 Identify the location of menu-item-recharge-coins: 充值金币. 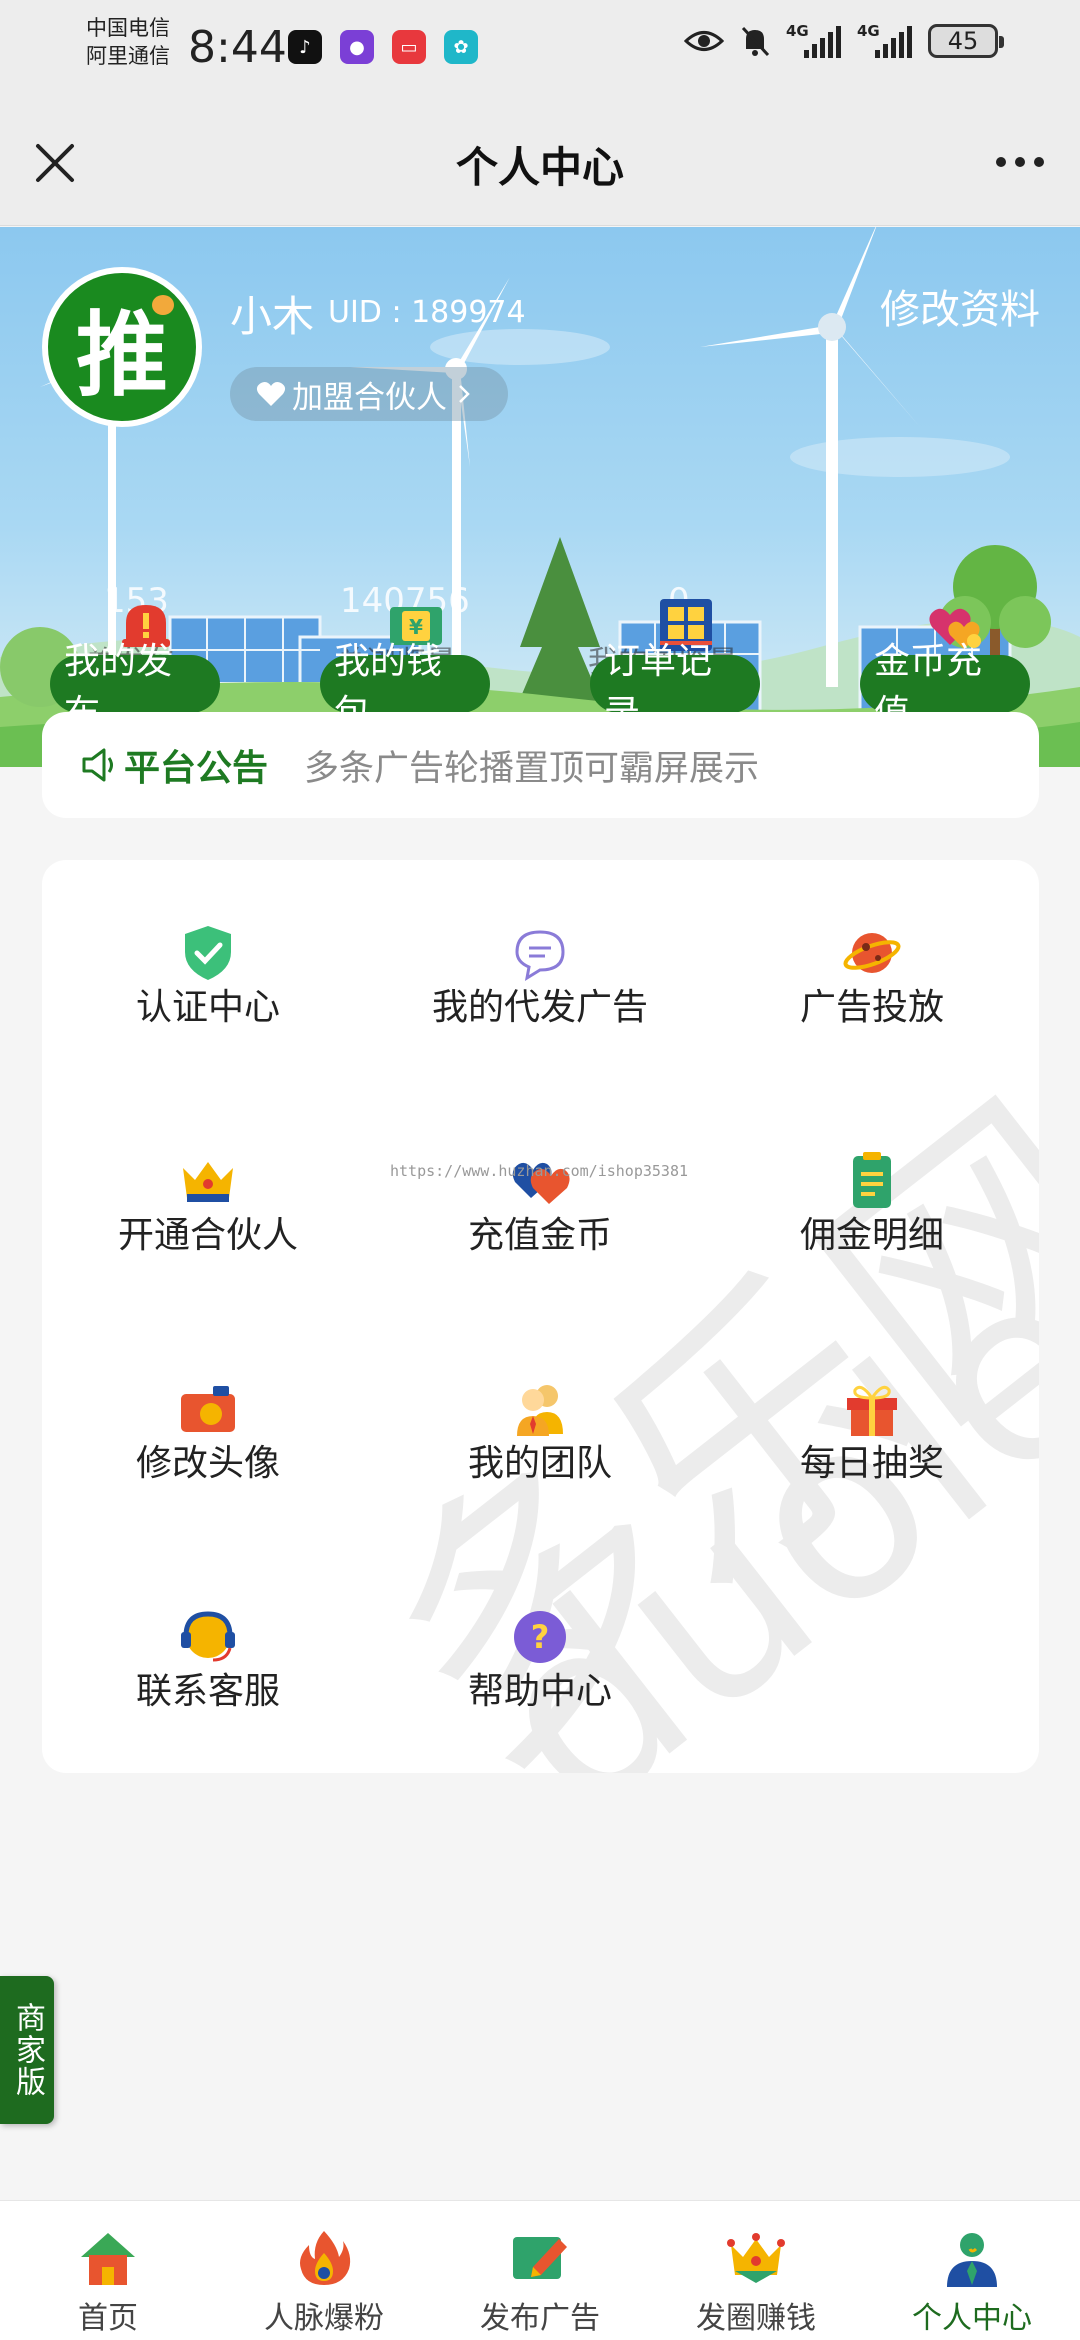
(540, 1188).